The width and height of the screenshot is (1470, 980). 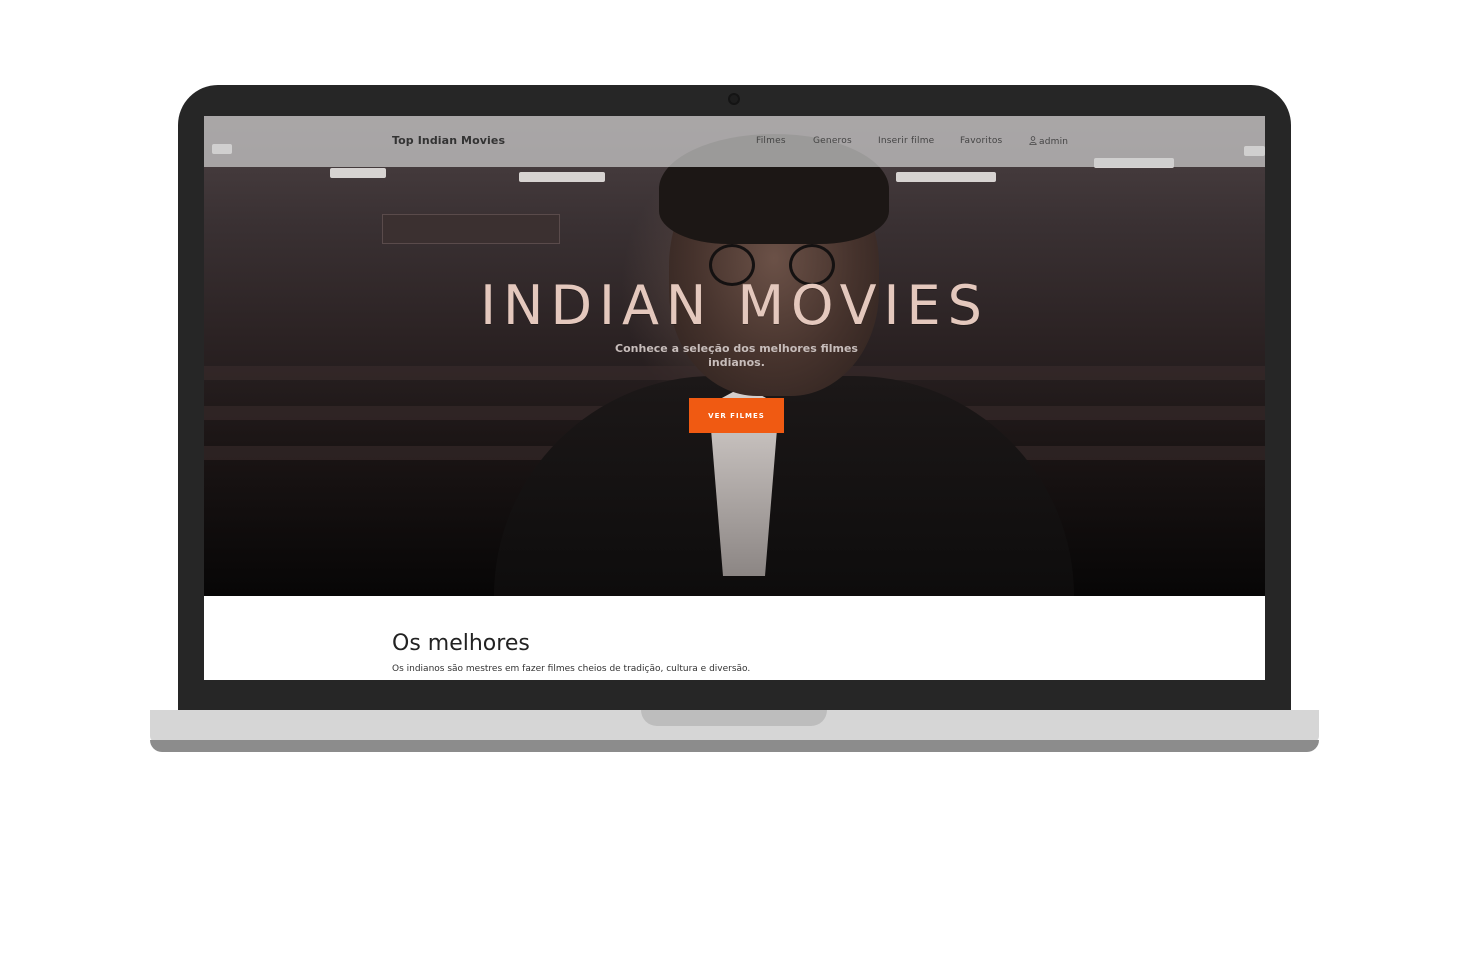 I want to click on laptop-notch, so click(x=734, y=718).